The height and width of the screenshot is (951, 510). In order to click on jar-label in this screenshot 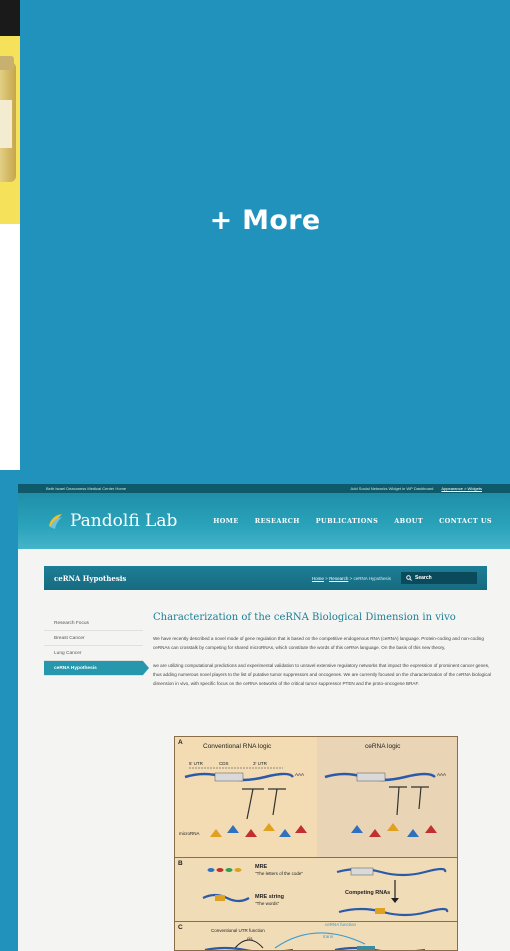, I will do `click(6, 124)`.